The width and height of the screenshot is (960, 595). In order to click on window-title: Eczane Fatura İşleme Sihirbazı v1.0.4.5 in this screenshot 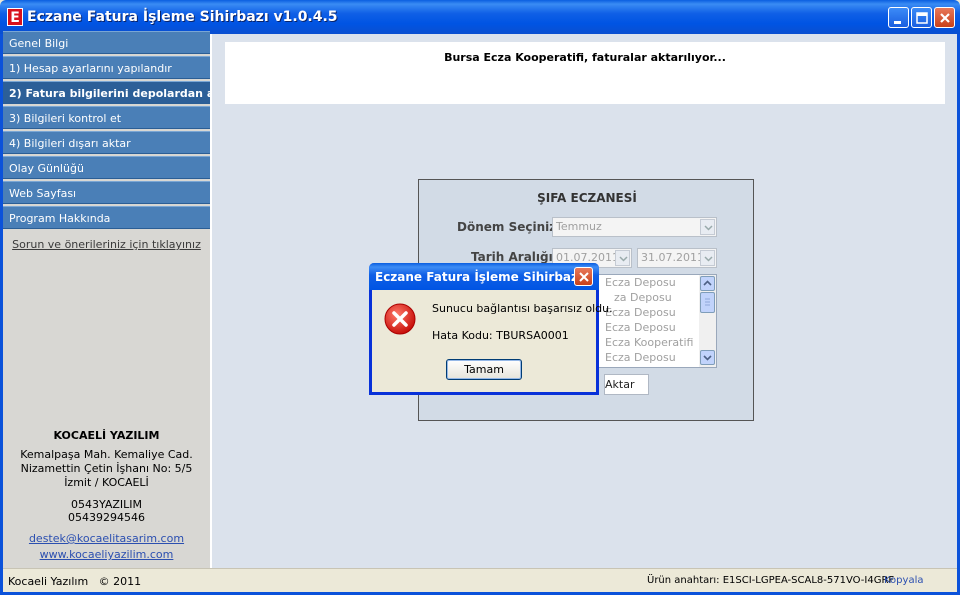, I will do `click(182, 17)`.